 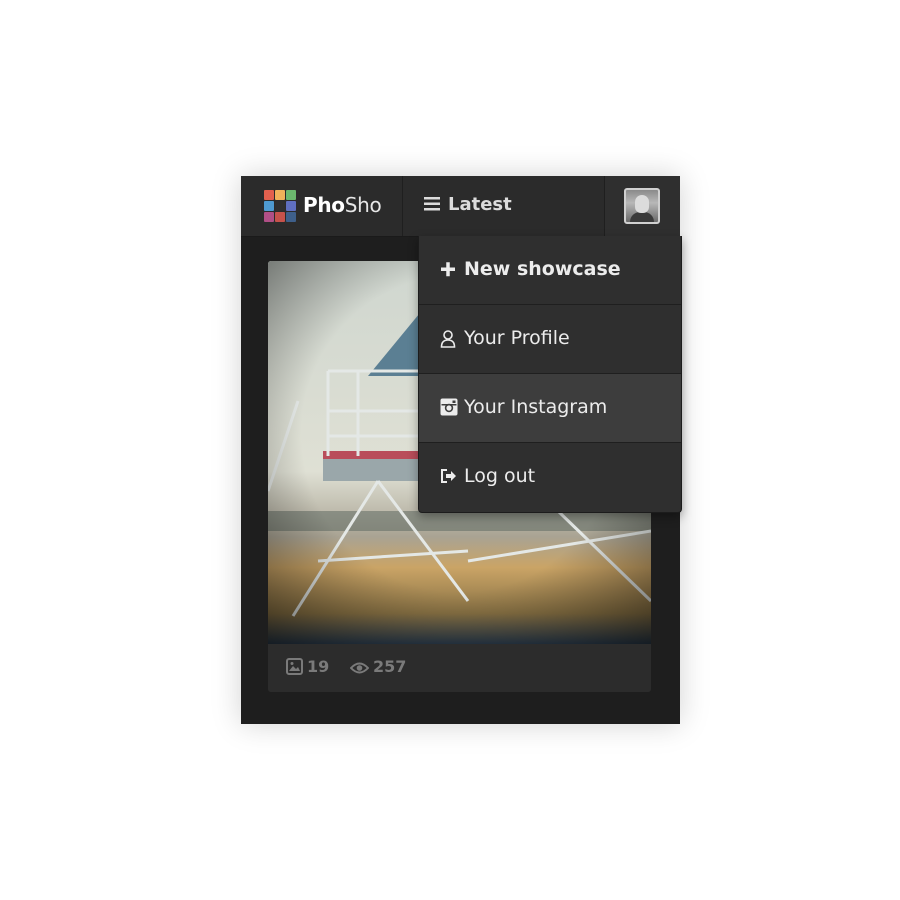 I want to click on brand-link: PhoSho, so click(x=322, y=206).